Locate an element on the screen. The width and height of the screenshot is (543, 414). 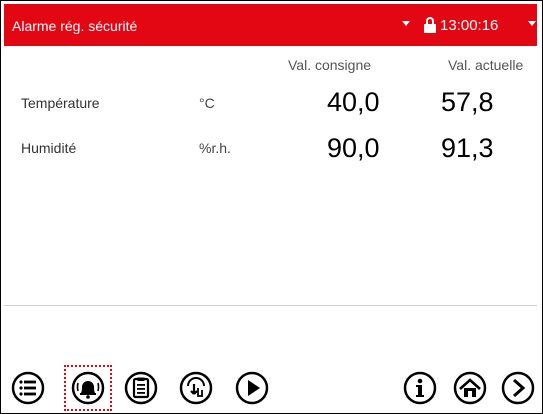
humidity-setpoint-value: 90,0 is located at coordinates (353, 148).